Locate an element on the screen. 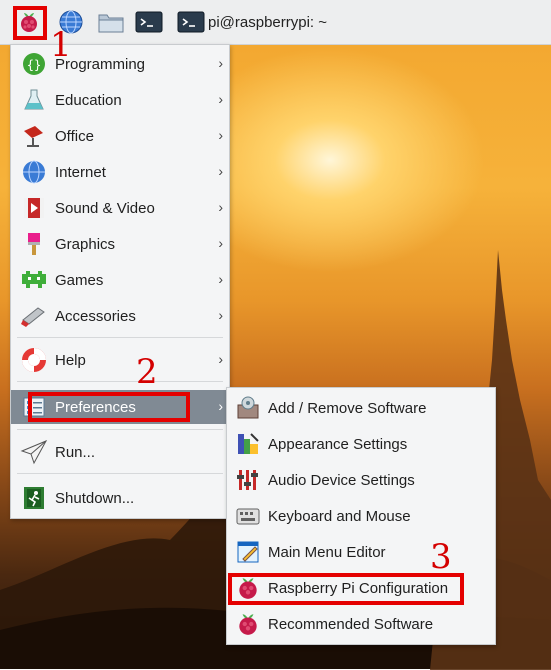 This screenshot has width=551, height=670. step-number-3: 3 is located at coordinates (441, 557).